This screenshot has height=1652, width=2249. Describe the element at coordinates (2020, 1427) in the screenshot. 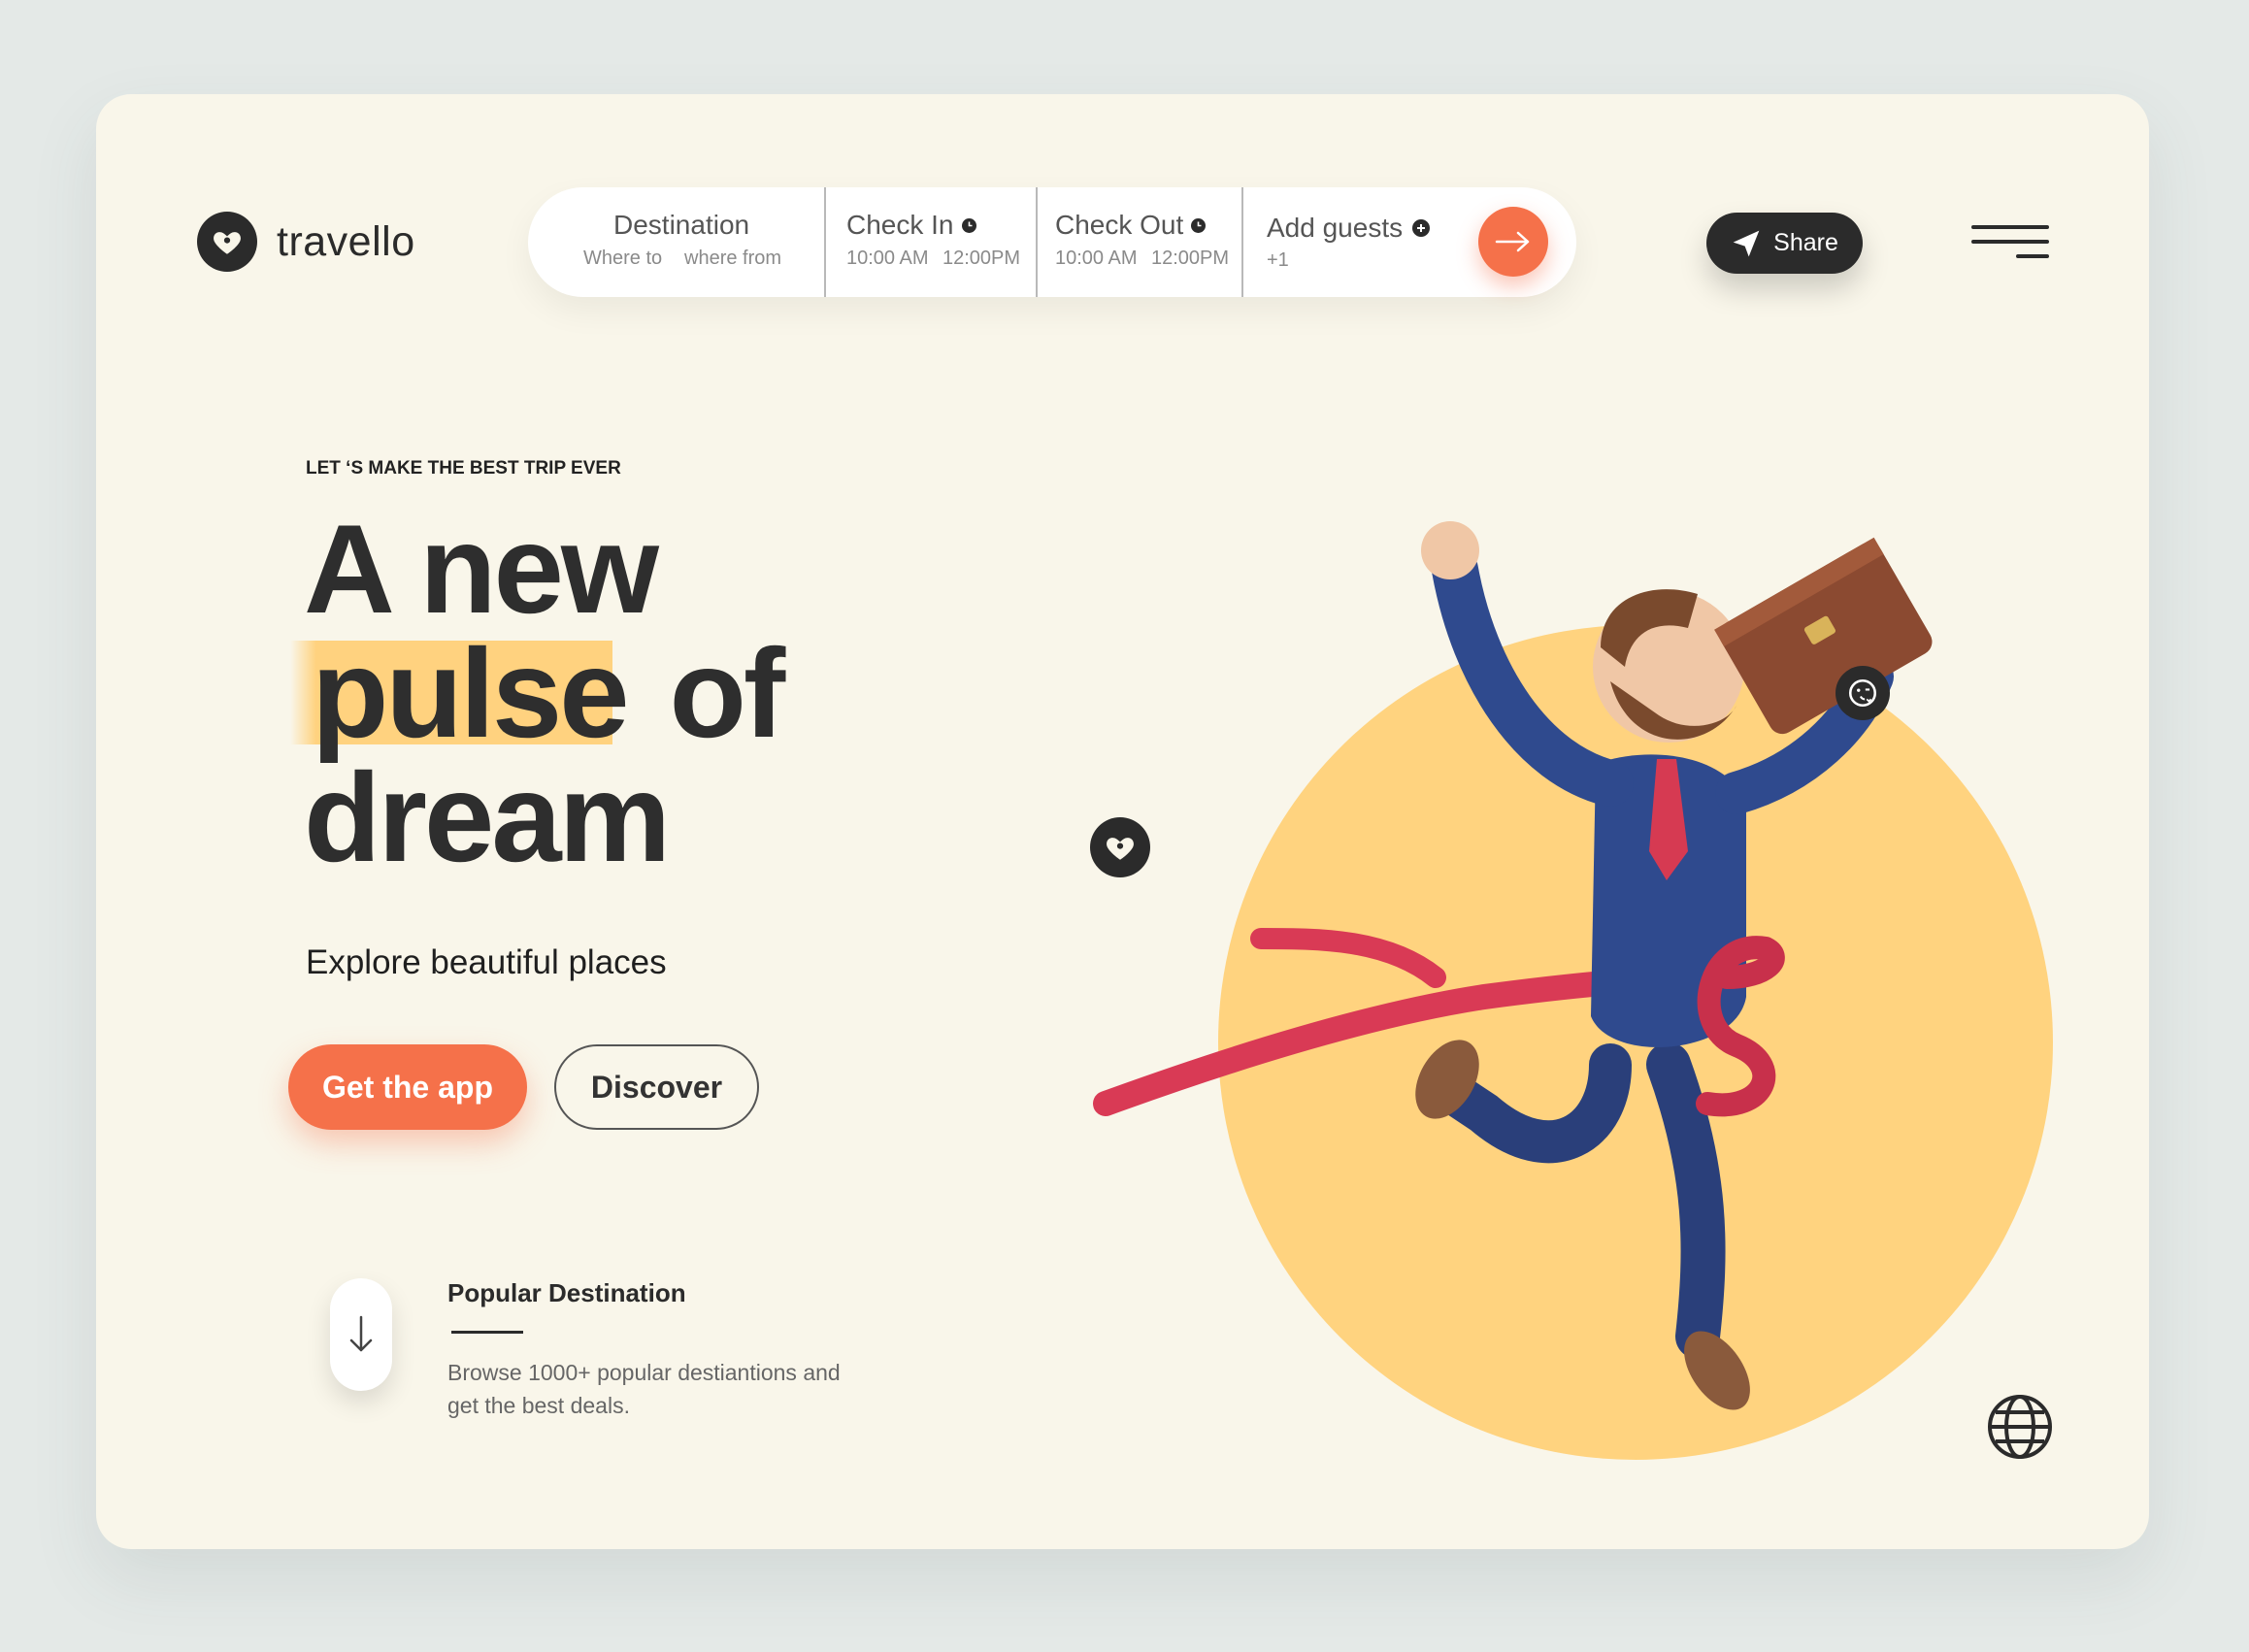

I see `globe-icon` at that location.